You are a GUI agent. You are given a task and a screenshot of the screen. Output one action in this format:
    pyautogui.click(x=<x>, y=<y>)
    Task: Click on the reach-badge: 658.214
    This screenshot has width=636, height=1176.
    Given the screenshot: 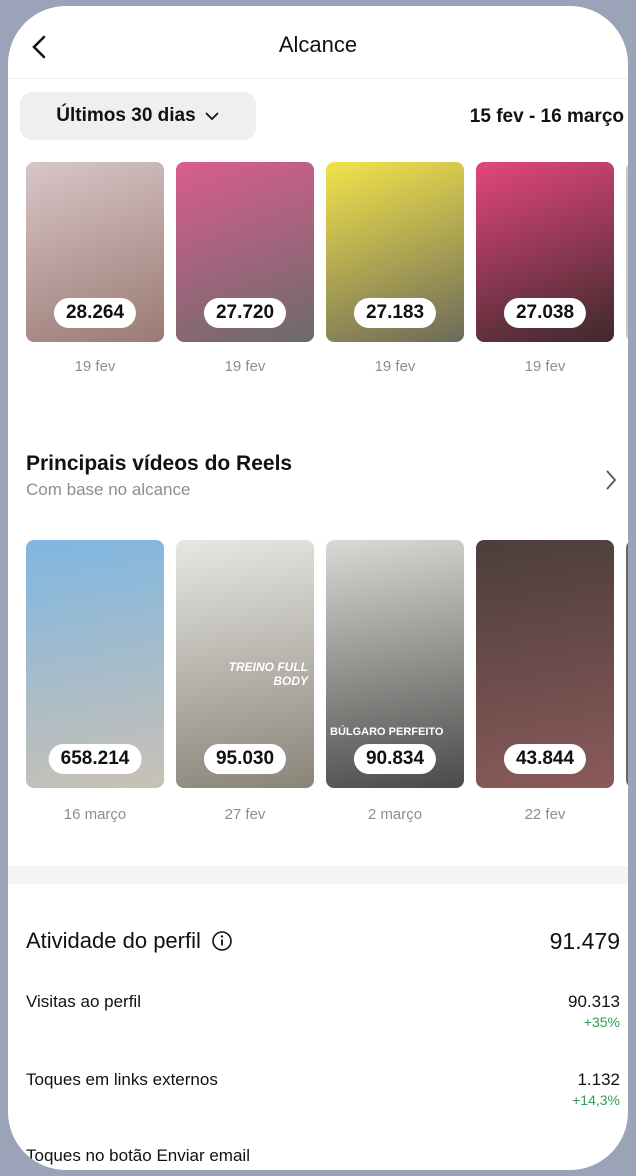 What is the action you would take?
    pyautogui.click(x=95, y=759)
    